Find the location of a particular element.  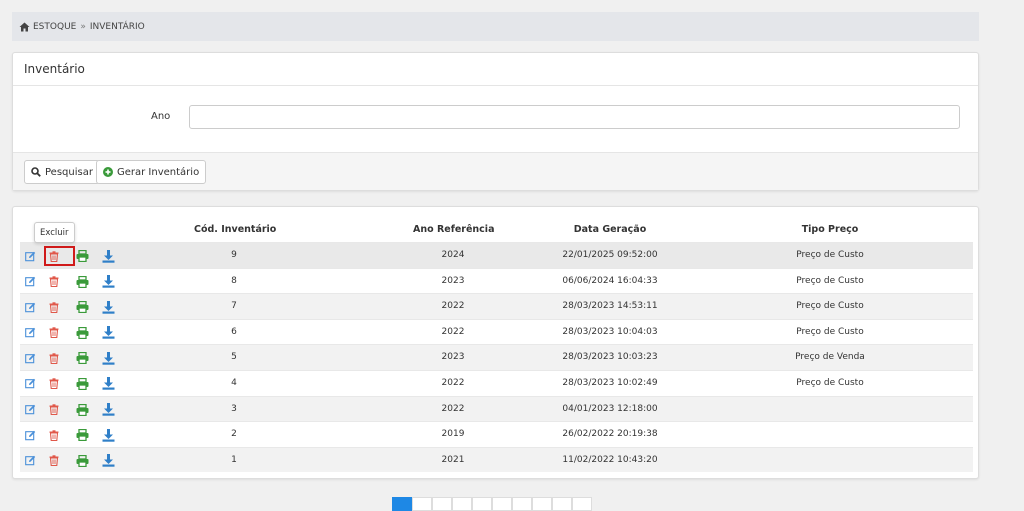

header-ano: Ano Referência is located at coordinates (453, 229).